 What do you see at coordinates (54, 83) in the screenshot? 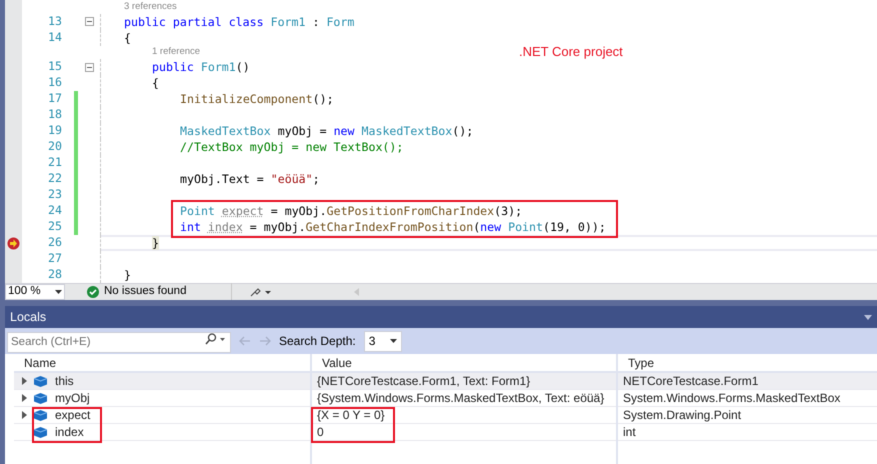
I see `line-number: 16` at bounding box center [54, 83].